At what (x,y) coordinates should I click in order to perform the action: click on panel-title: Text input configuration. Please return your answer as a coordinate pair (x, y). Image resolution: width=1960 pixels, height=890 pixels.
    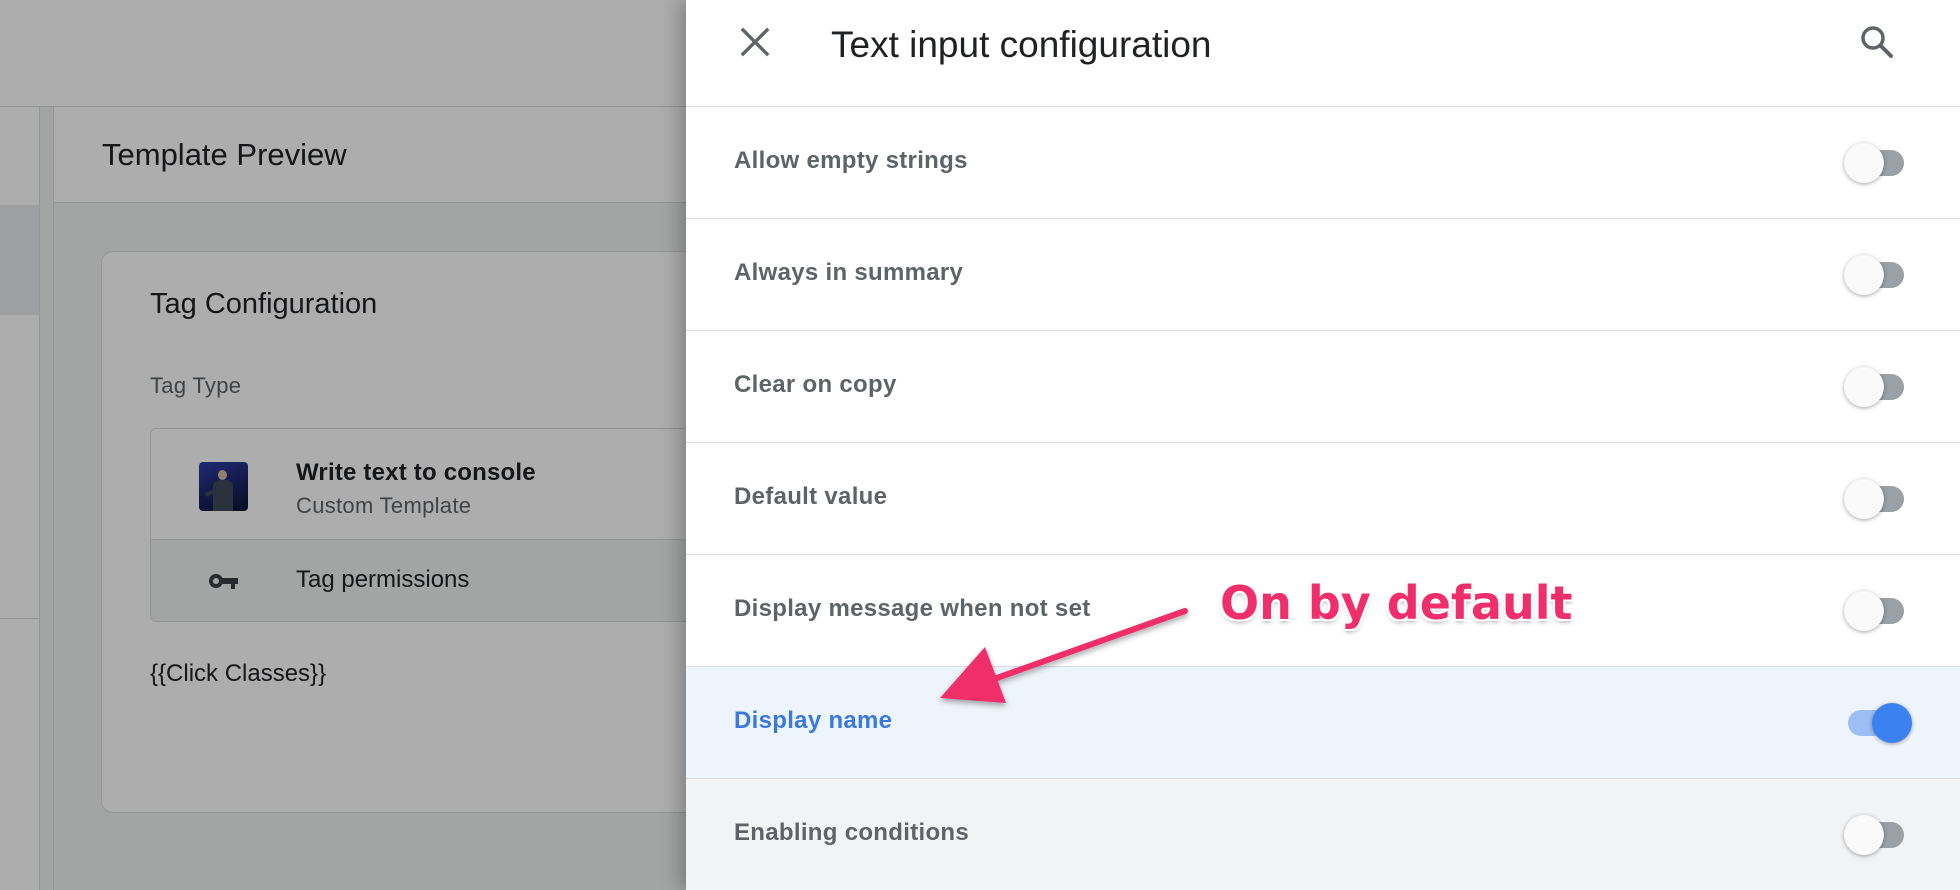
    Looking at the image, I should click on (1021, 44).